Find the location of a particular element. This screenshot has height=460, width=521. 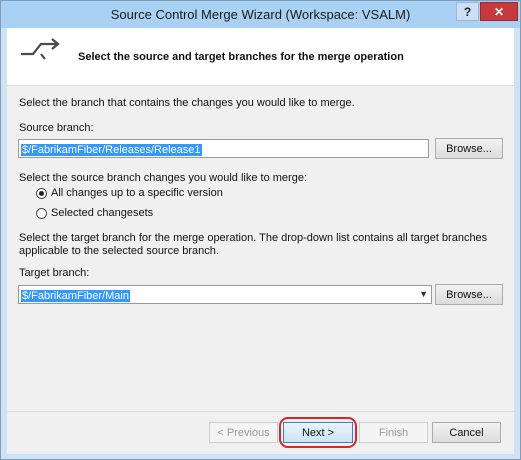

merge-arrow-icon is located at coordinates (43, 54).